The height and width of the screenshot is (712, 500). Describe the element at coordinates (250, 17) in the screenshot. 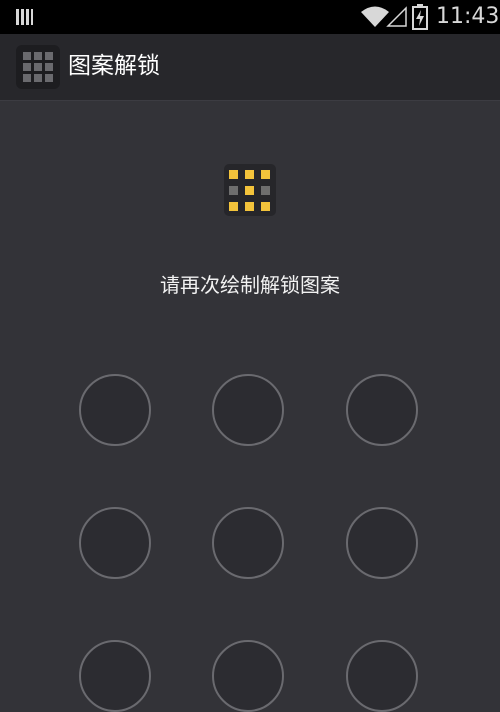

I see `status-bar: 11:43` at that location.